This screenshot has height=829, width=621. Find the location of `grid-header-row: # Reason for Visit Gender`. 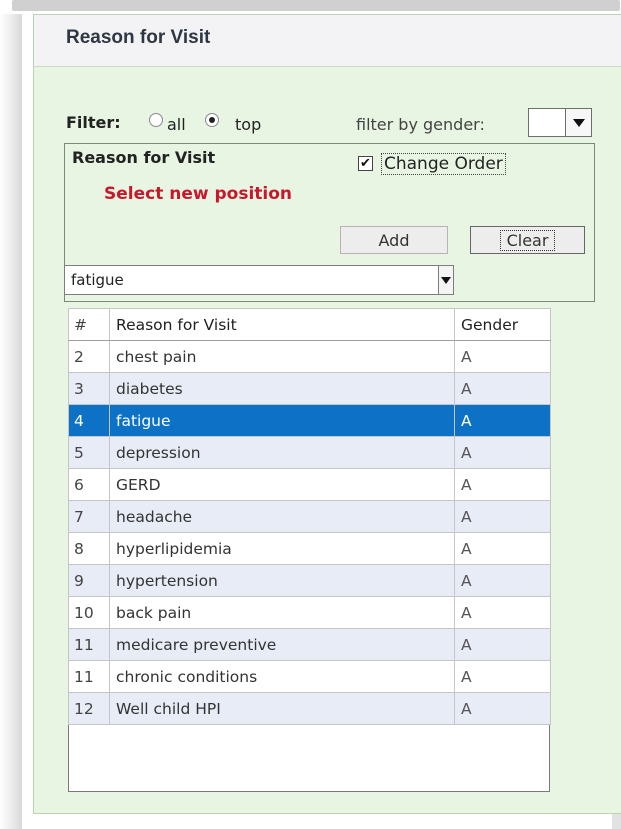

grid-header-row: # Reason for Visit Gender is located at coordinates (309, 324).